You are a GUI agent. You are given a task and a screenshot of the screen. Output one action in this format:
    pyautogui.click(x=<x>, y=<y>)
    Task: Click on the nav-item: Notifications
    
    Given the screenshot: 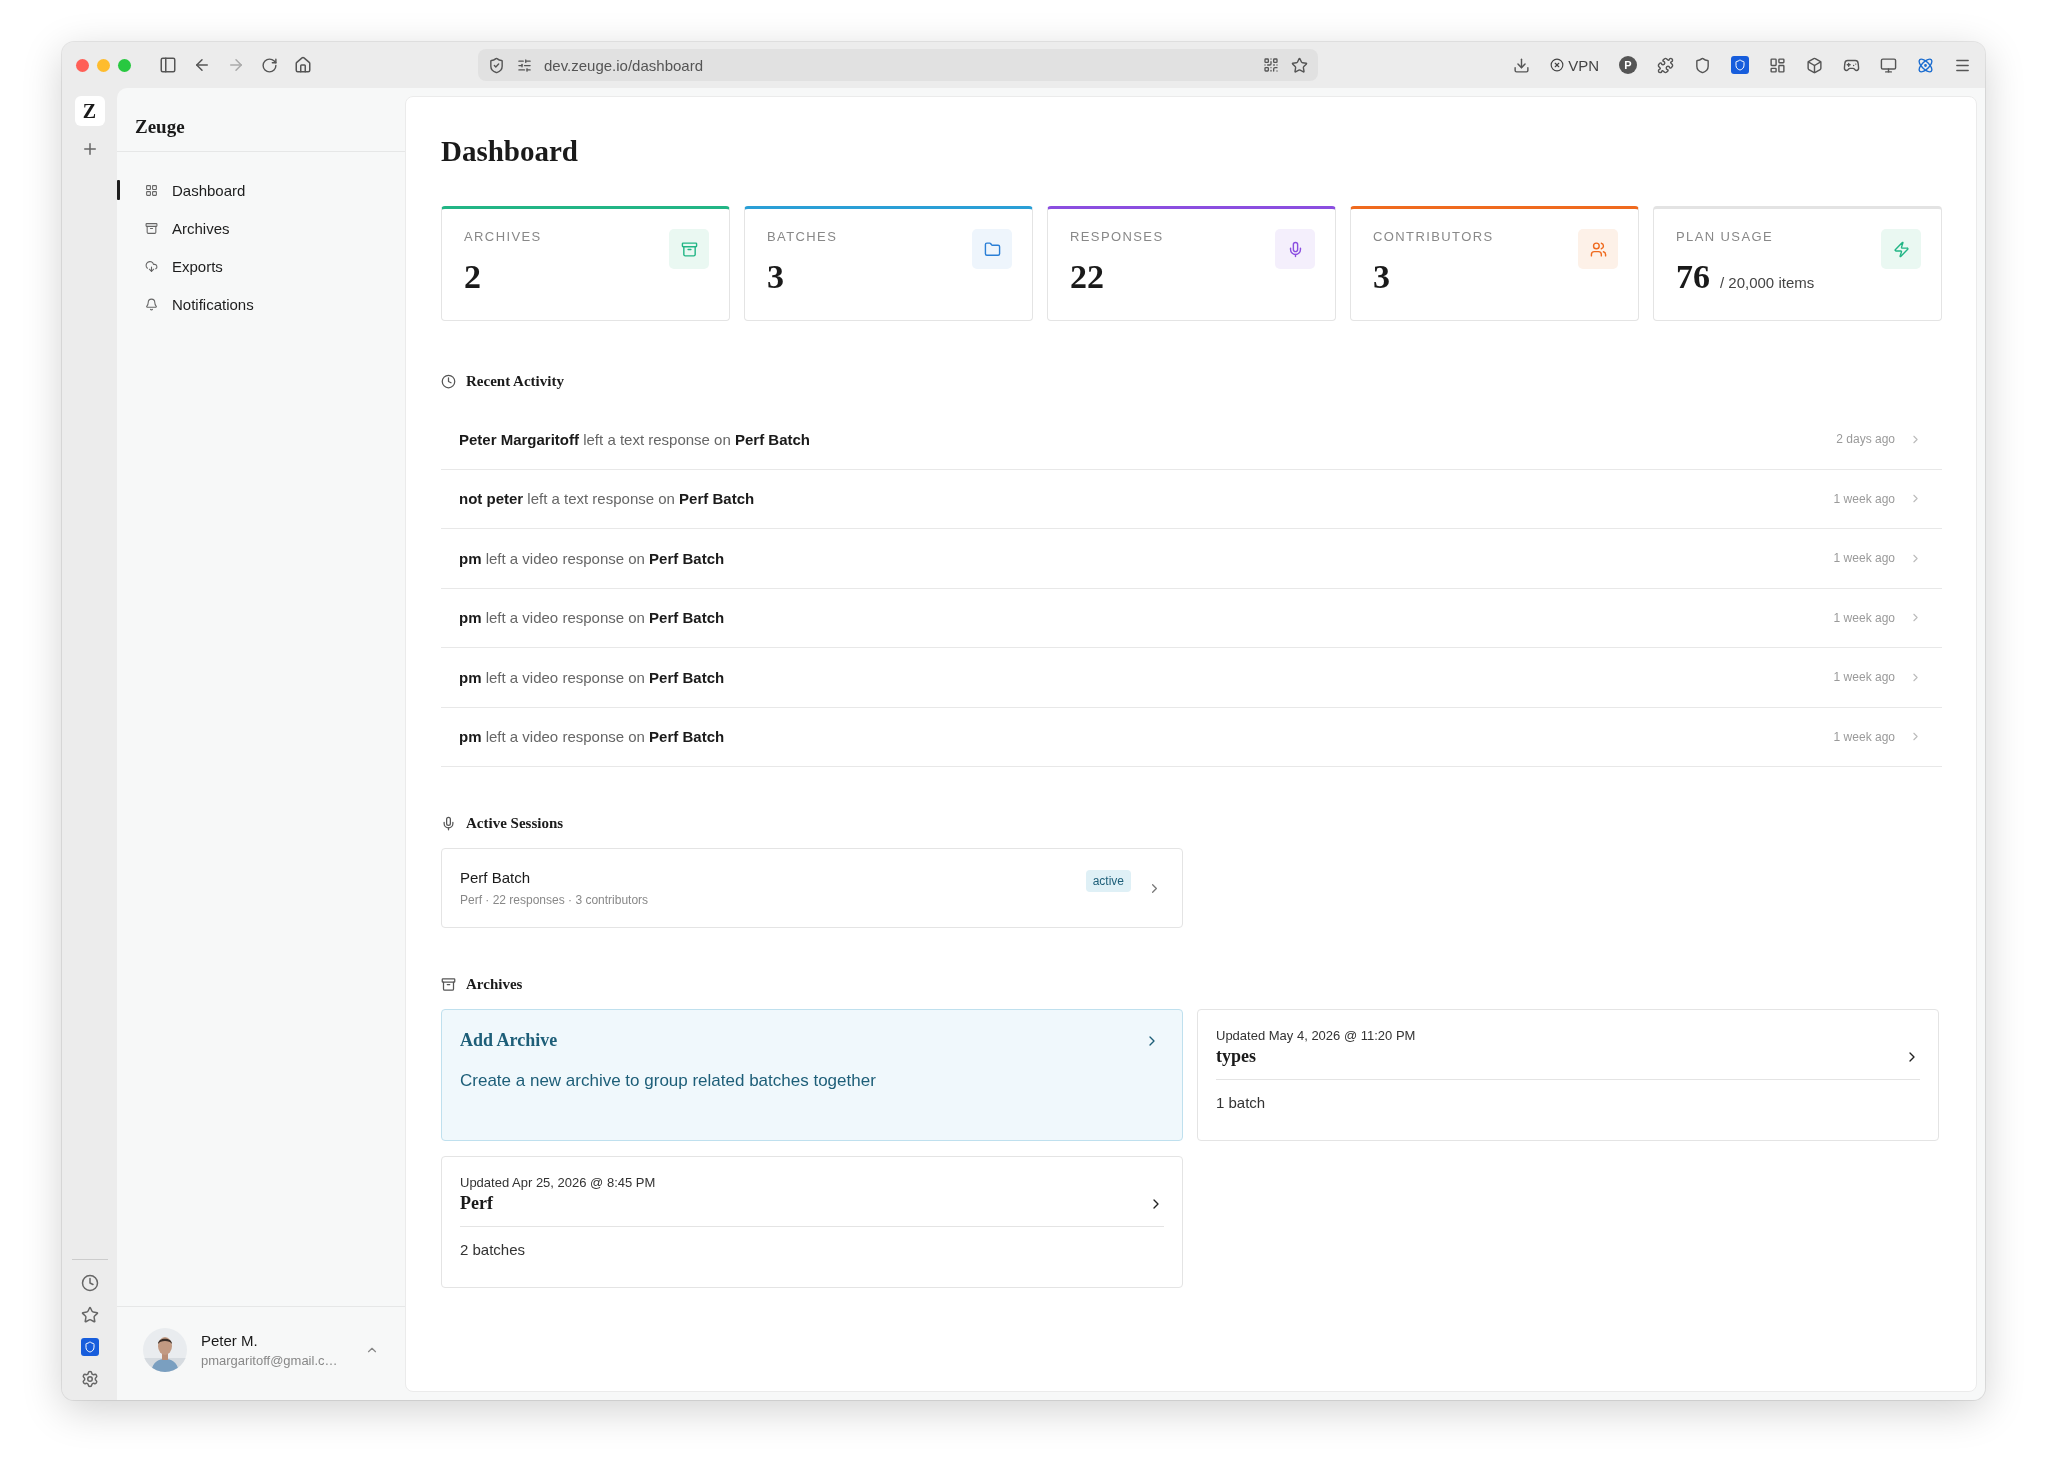 What is the action you would take?
    pyautogui.click(x=261, y=304)
    